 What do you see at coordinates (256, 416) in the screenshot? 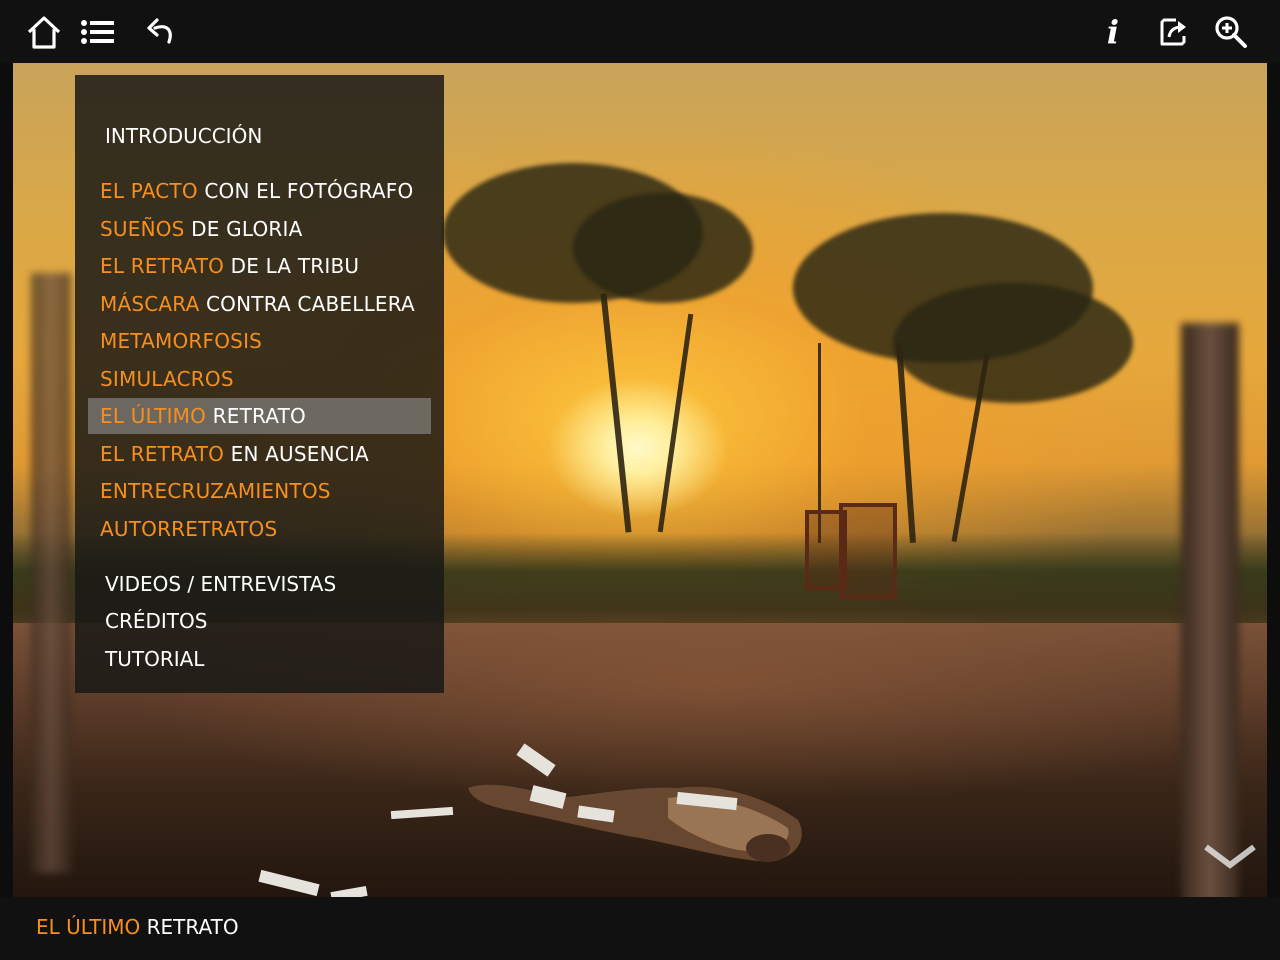
I see `chapter-rest: RETRATO` at bounding box center [256, 416].